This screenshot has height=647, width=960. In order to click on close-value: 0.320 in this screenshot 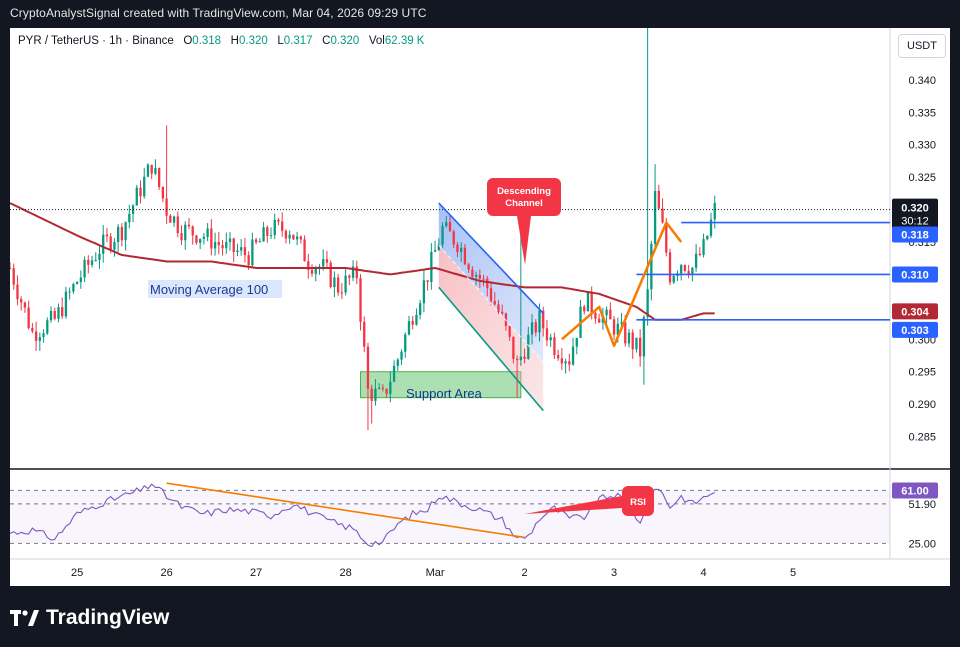, I will do `click(345, 41)`.